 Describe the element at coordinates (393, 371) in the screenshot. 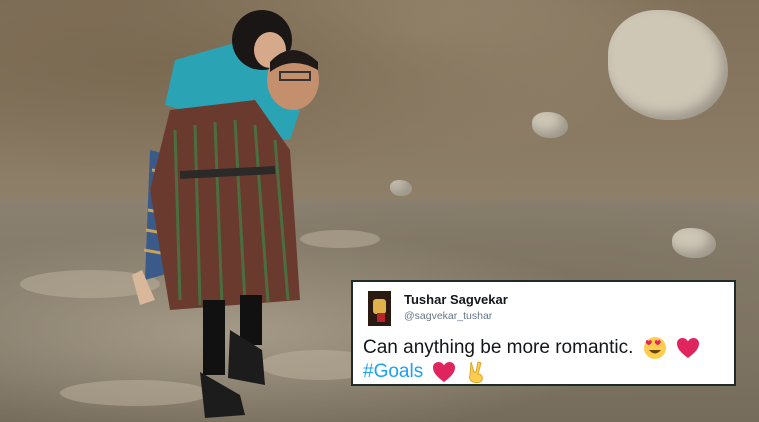

I see `hashtag-link: #Goals` at that location.